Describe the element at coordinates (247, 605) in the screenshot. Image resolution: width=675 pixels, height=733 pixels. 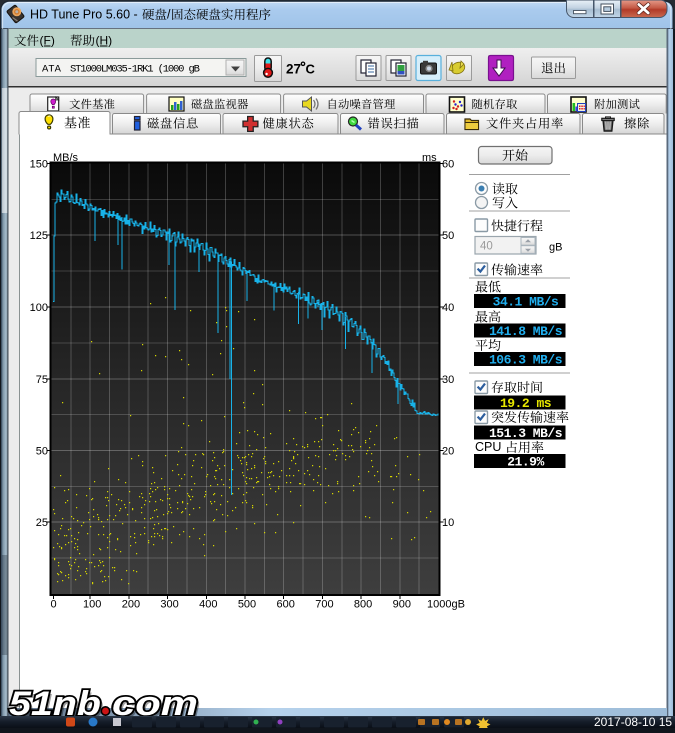
I see `svg-text: 500` at that location.